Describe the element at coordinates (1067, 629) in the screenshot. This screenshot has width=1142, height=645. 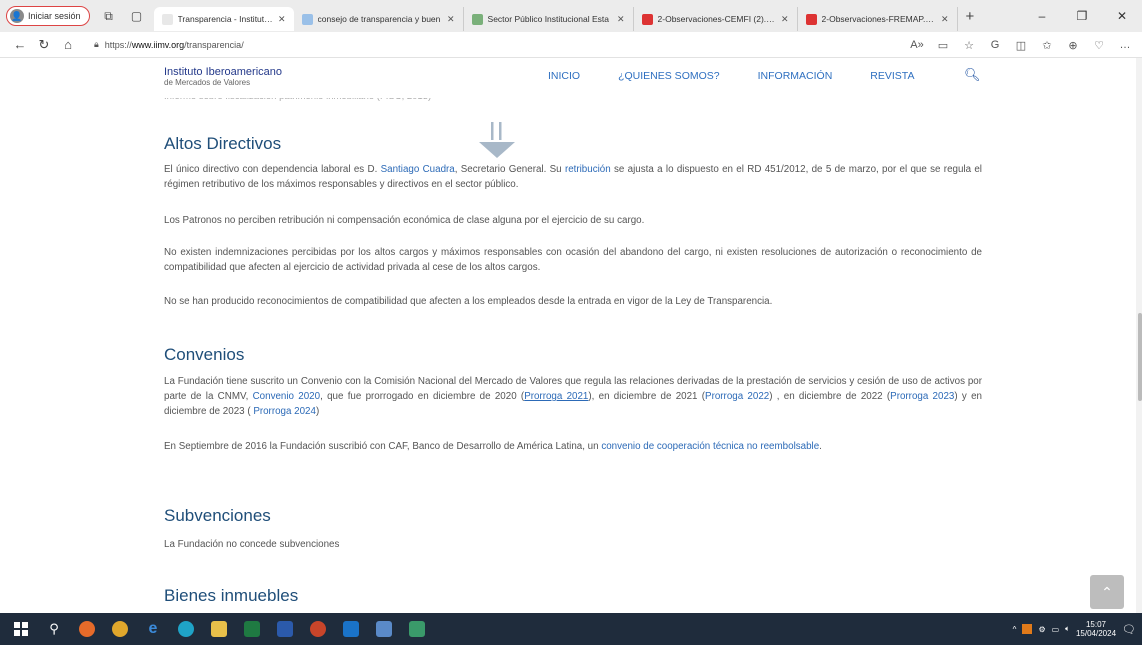
I see `volume-icon: 🔈︎` at that location.